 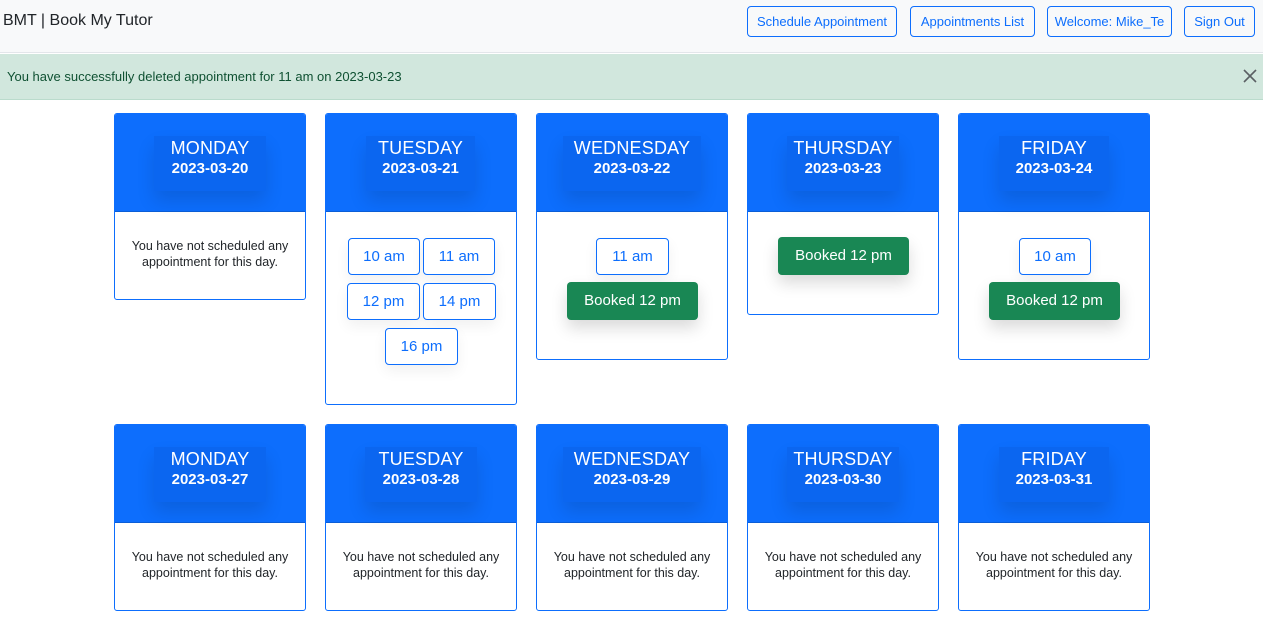 What do you see at coordinates (78, 21) in the screenshot?
I see `brand-title: BMT | Book My Tutor` at bounding box center [78, 21].